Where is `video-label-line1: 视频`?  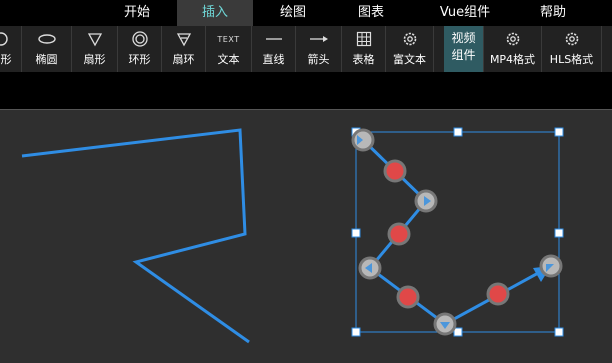 video-label-line1: 视频 is located at coordinates (463, 38).